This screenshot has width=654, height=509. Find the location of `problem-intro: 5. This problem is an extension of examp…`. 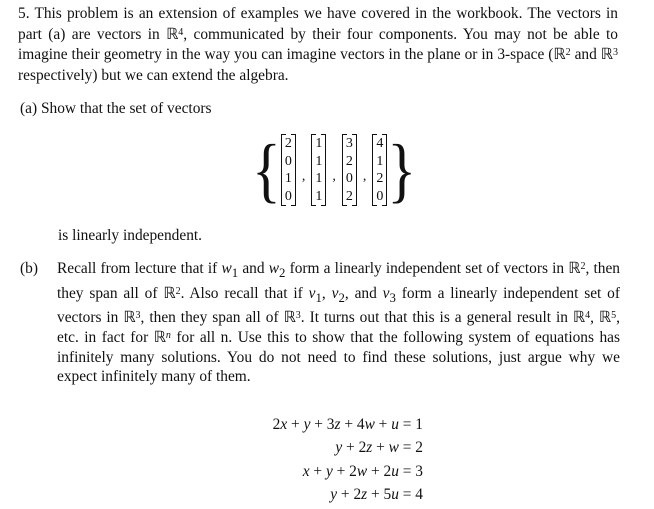

problem-intro: 5. This problem is an extension of examp… is located at coordinates (318, 45).